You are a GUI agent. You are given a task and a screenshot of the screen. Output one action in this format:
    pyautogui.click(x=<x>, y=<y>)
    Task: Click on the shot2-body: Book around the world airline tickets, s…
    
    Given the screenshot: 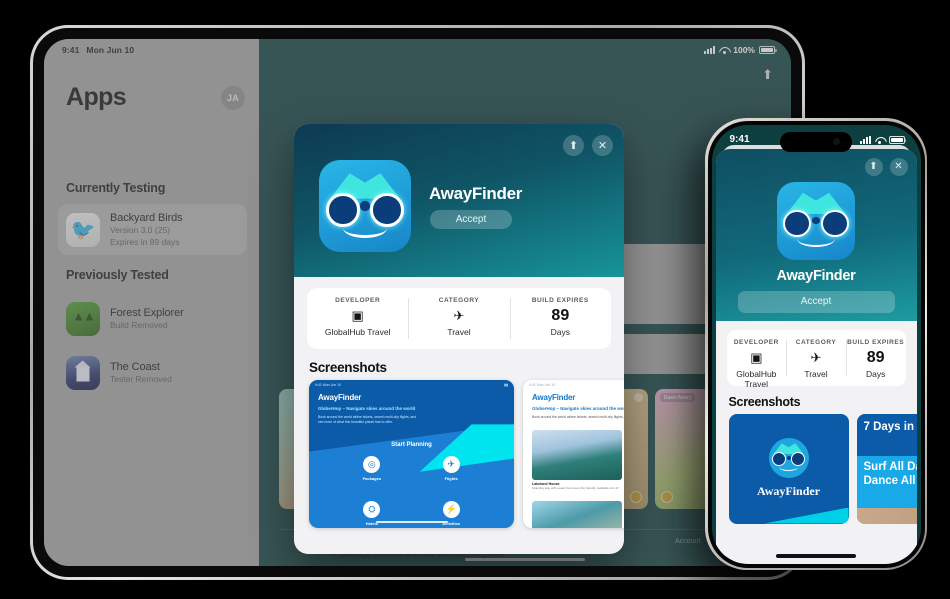 What is the action you would take?
    pyautogui.click(x=578, y=417)
    